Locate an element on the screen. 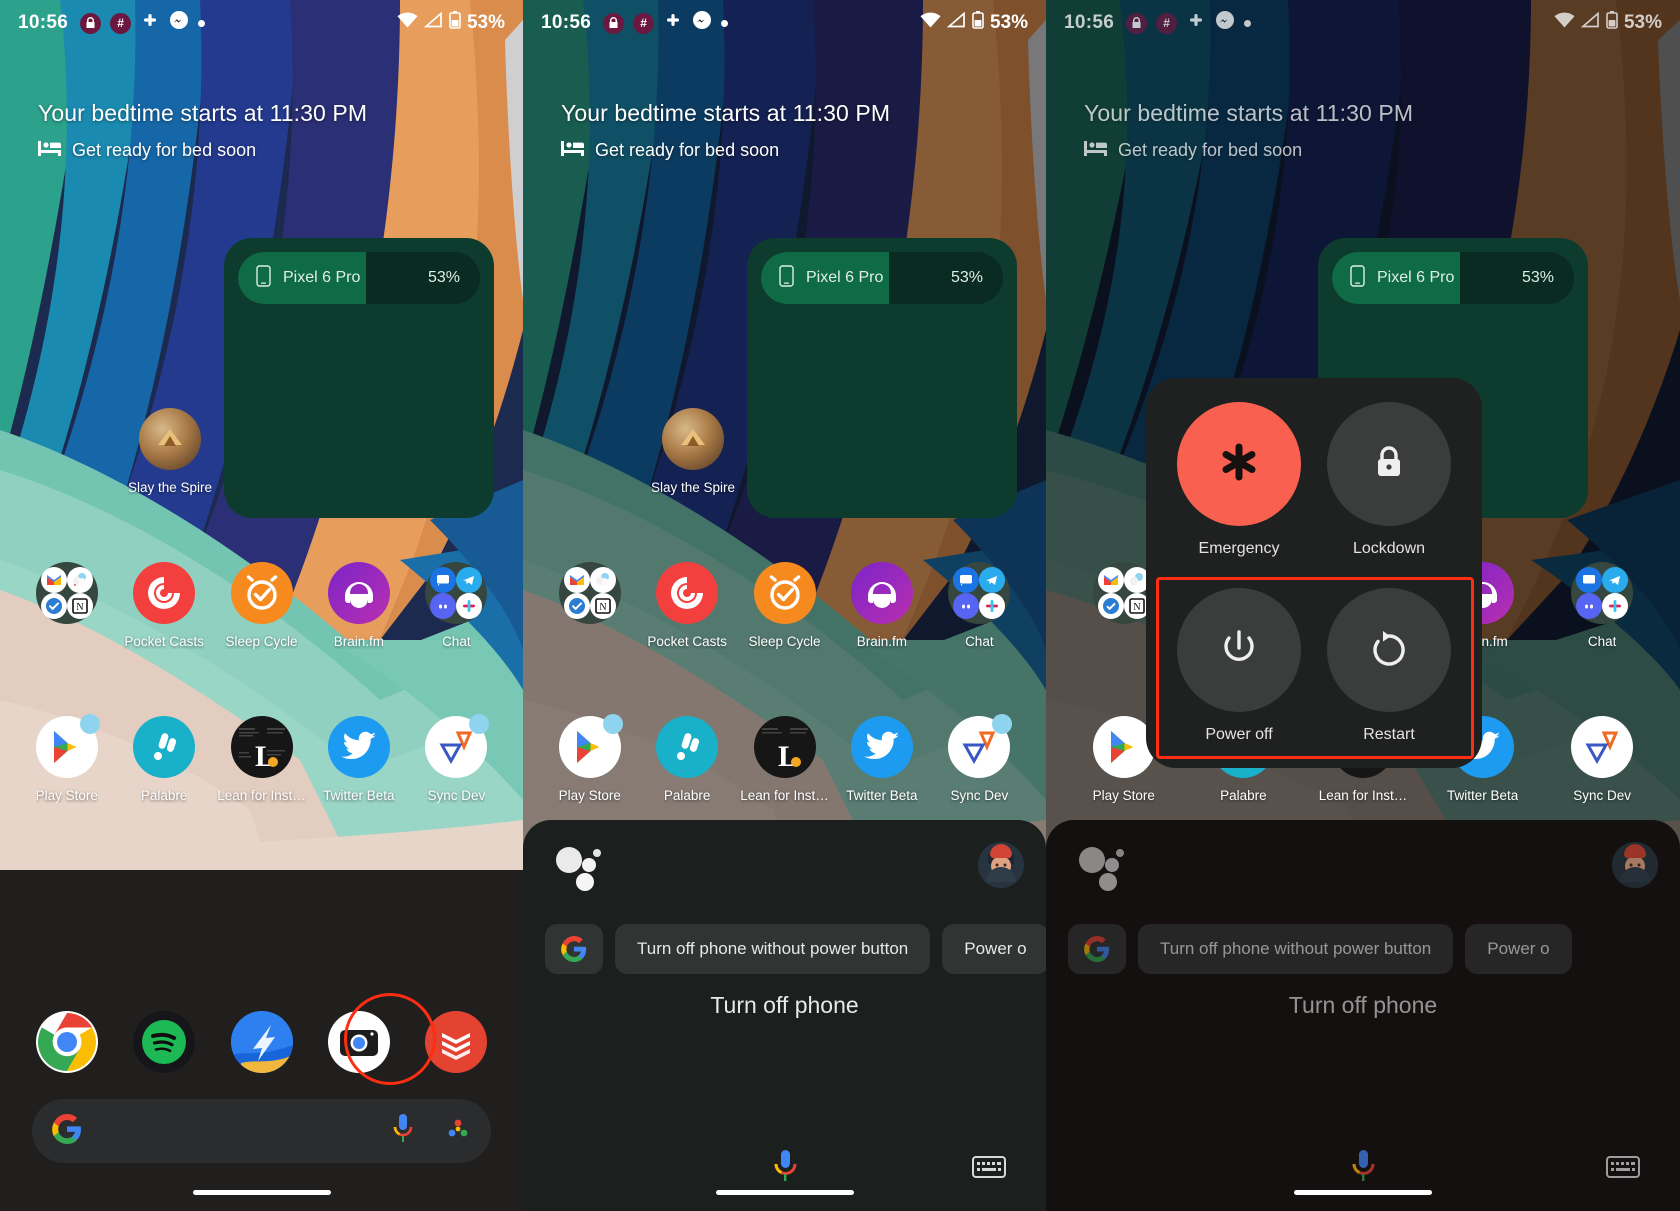 This screenshot has height=1211, width=1680. app-label: Pocket Casts is located at coordinates (687, 641).